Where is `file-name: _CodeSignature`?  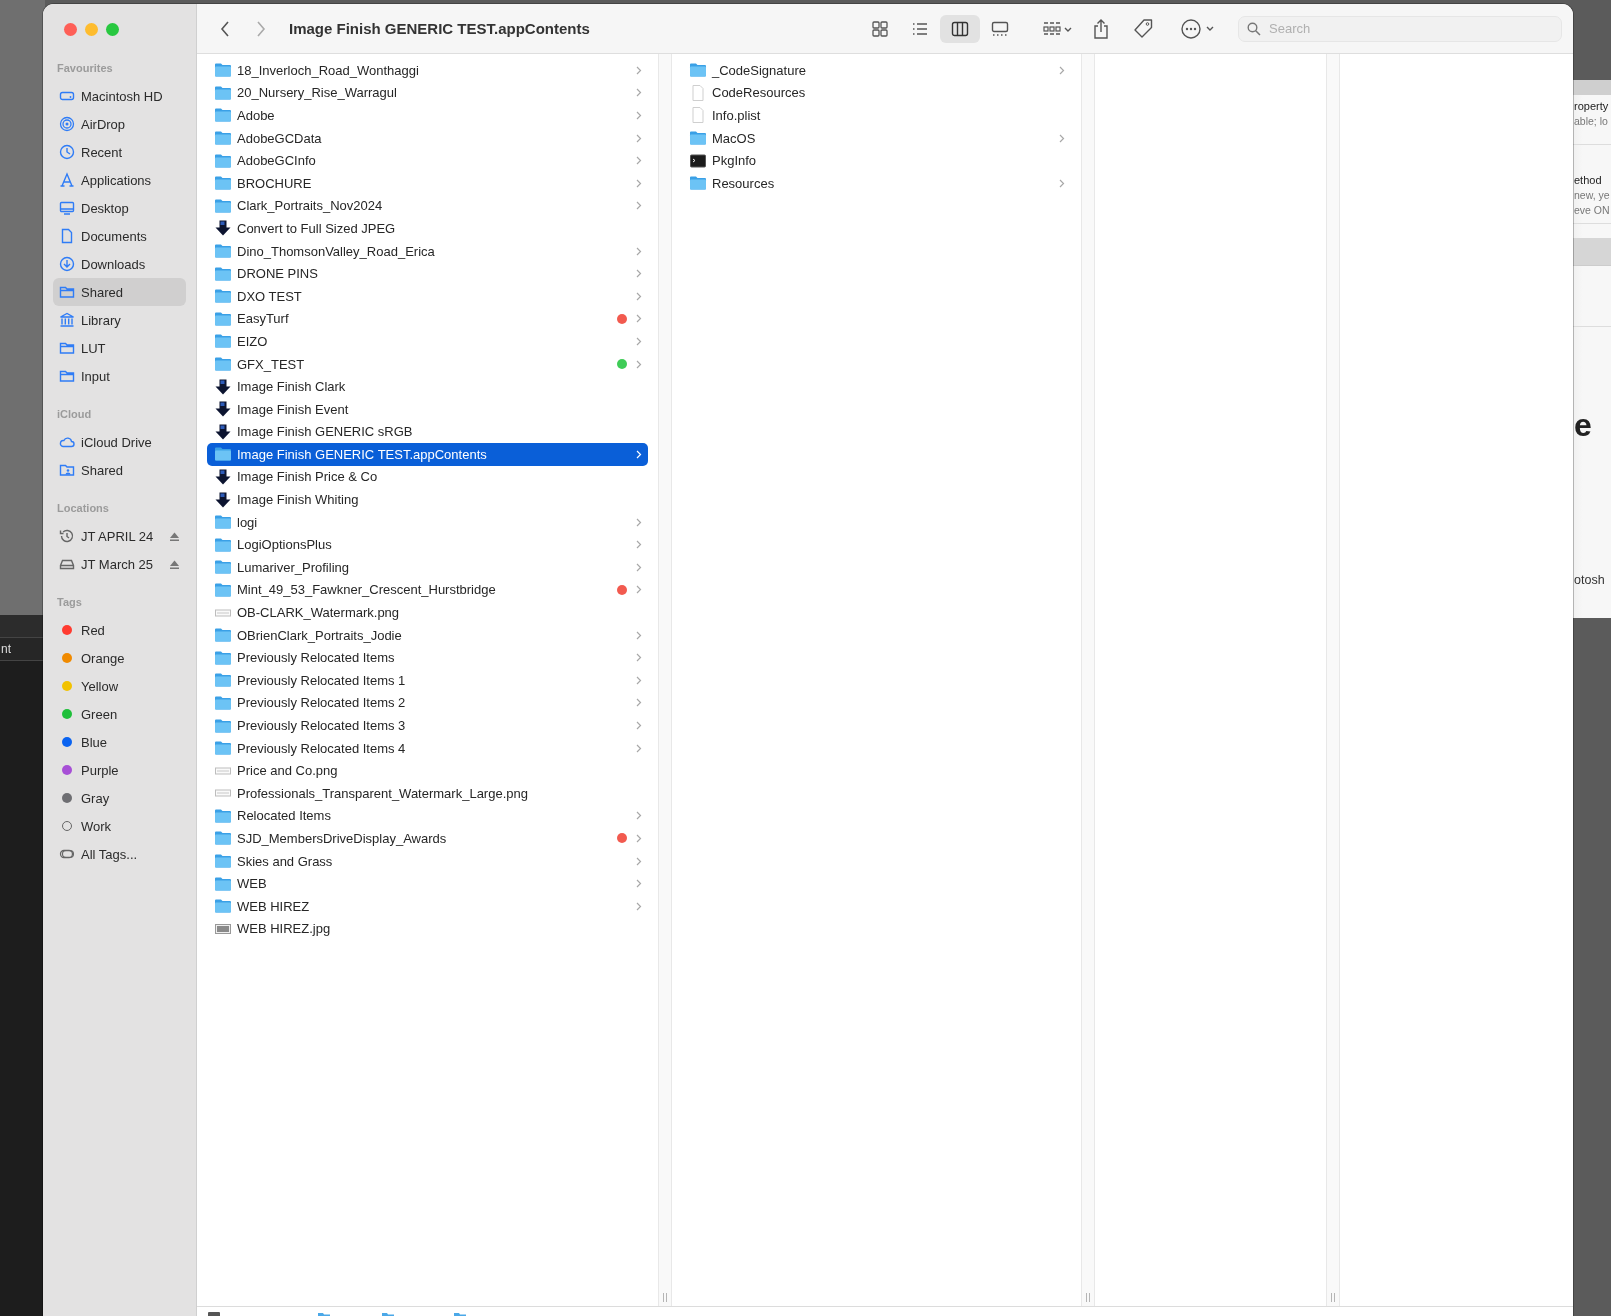 file-name: _CodeSignature is located at coordinates (759, 70).